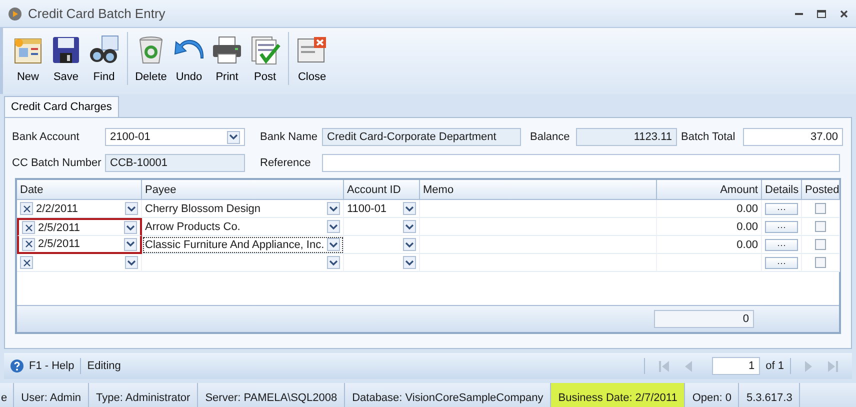  Describe the element at coordinates (104, 50) in the screenshot. I see `binoculars-icon` at that location.